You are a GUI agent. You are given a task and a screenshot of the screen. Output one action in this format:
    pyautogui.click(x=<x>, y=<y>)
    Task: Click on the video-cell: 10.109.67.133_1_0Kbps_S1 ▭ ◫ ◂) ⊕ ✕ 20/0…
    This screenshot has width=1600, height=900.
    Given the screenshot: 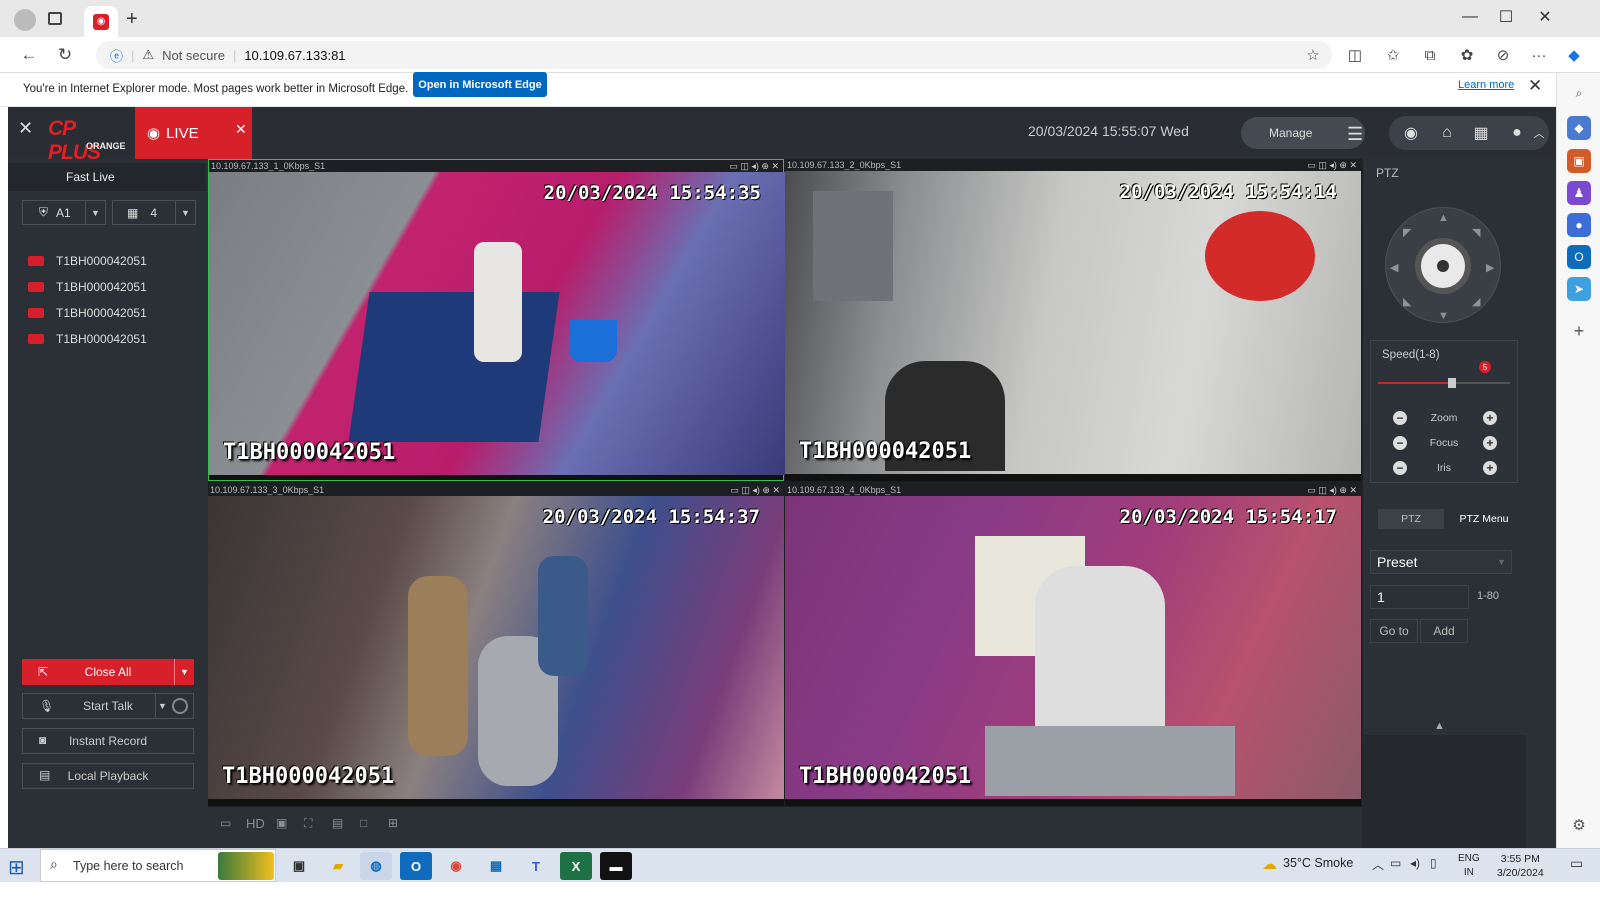 What is the action you would take?
    pyautogui.click(x=496, y=320)
    